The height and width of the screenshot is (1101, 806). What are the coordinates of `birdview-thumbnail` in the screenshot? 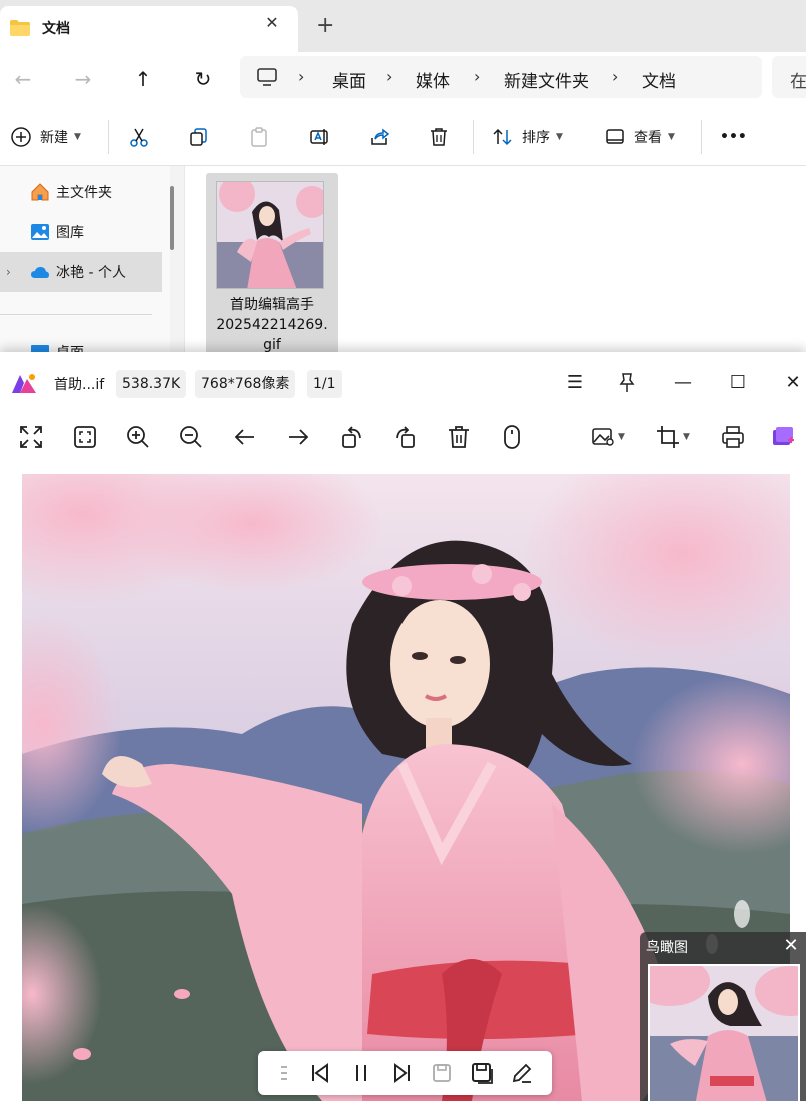 It's located at (724, 1032).